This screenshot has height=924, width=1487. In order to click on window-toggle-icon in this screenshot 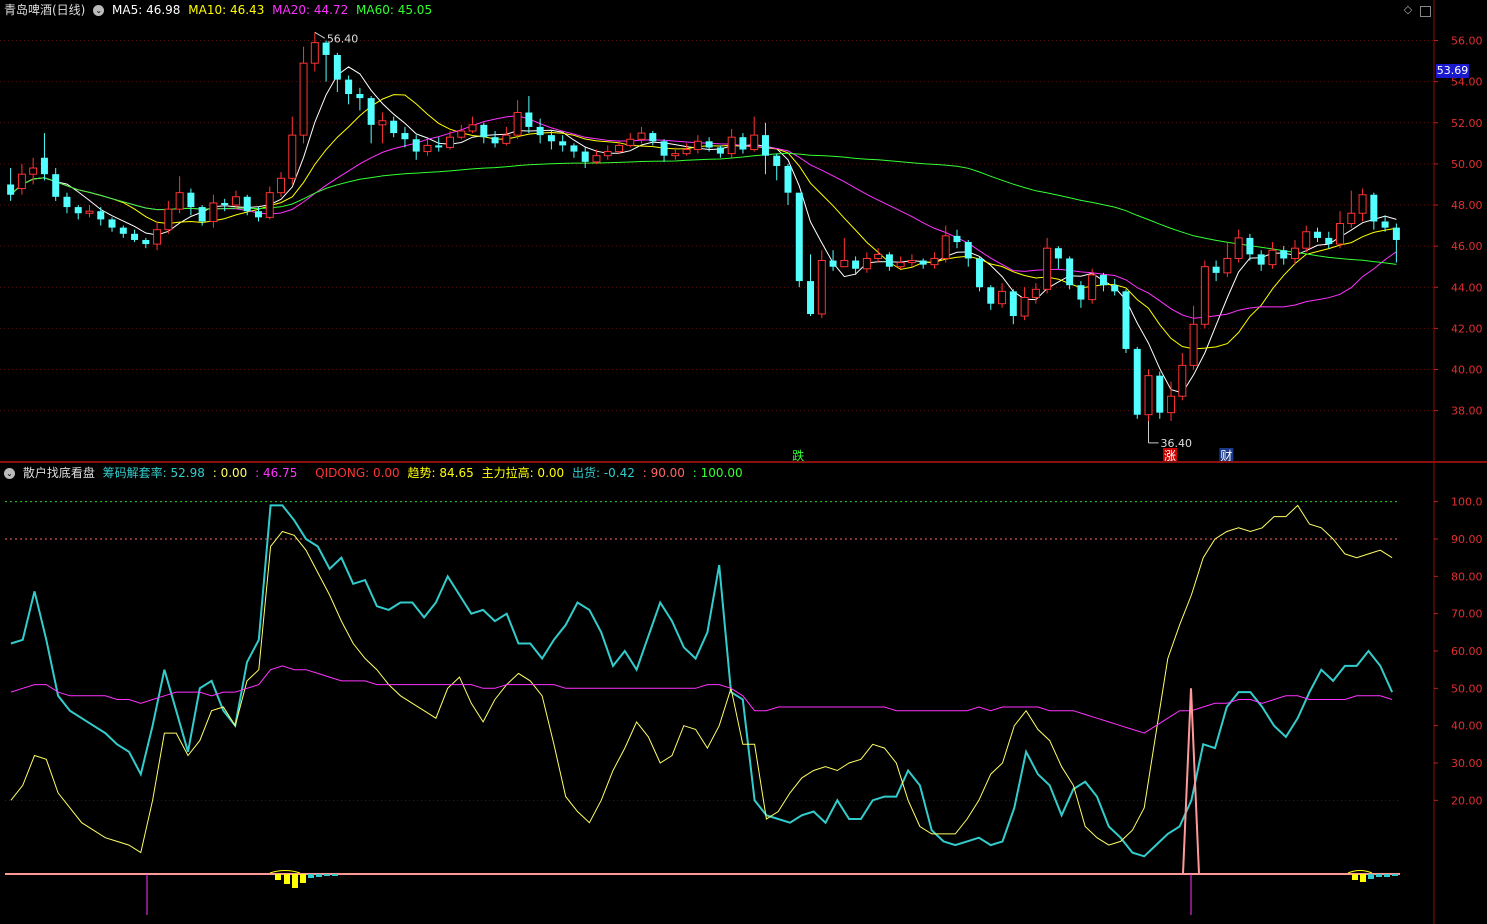, I will do `click(1425, 11)`.